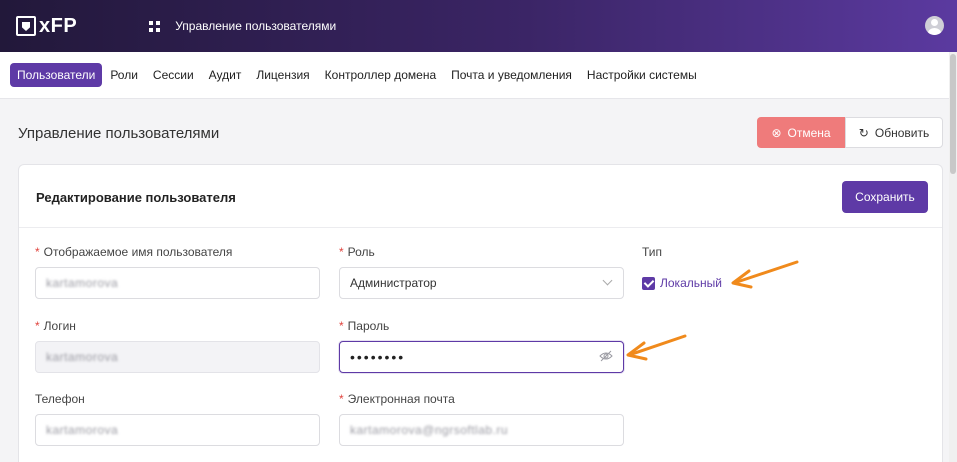 The image size is (957, 462). I want to click on display-name-label: * Отображаемое имя пользователя, so click(134, 252).